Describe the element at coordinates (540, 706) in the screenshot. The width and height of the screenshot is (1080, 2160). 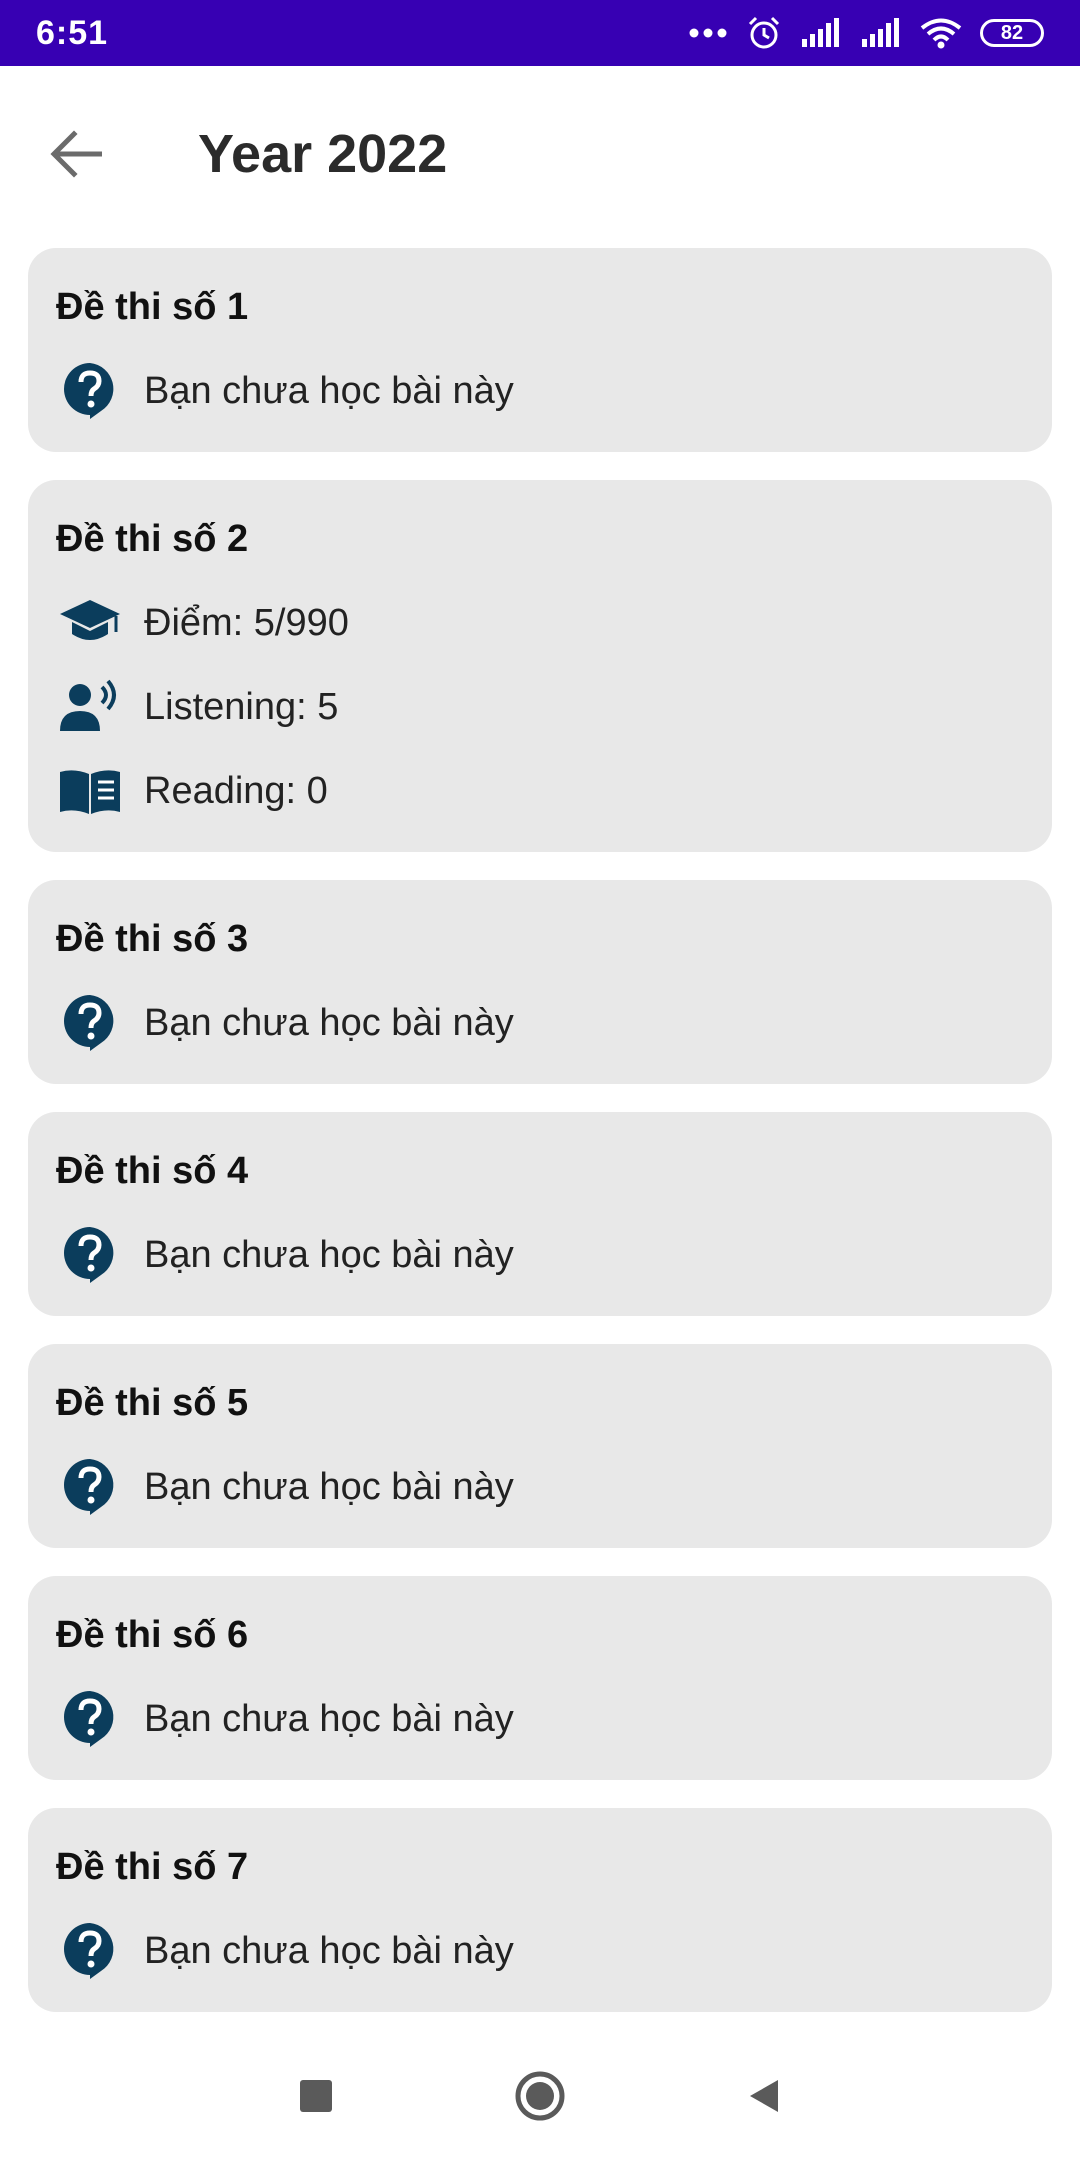
I see `listening-row: Listening: 5` at that location.